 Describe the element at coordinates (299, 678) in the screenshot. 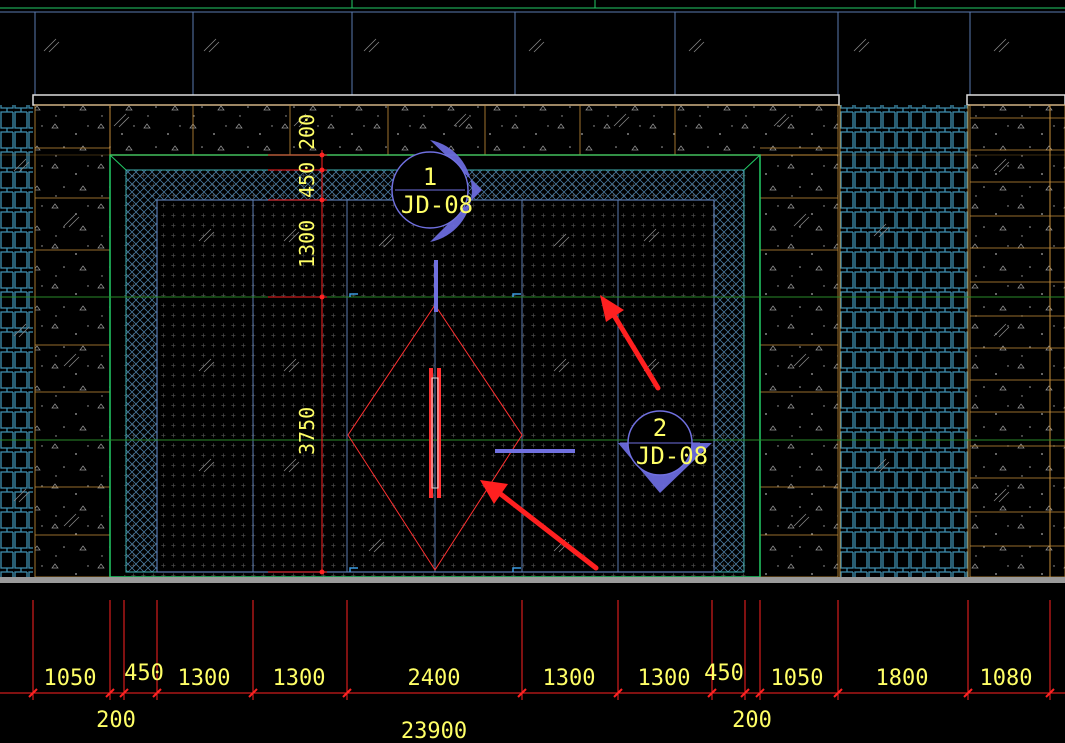

I see `dim-segment-4: 1300` at that location.